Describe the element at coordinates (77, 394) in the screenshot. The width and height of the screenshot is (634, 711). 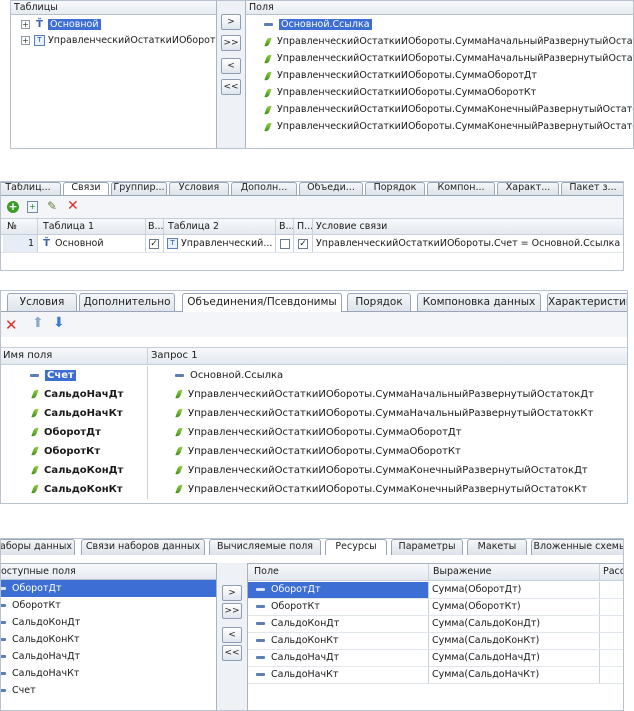
I see `alias-name-cell: СальдоНачДт` at that location.